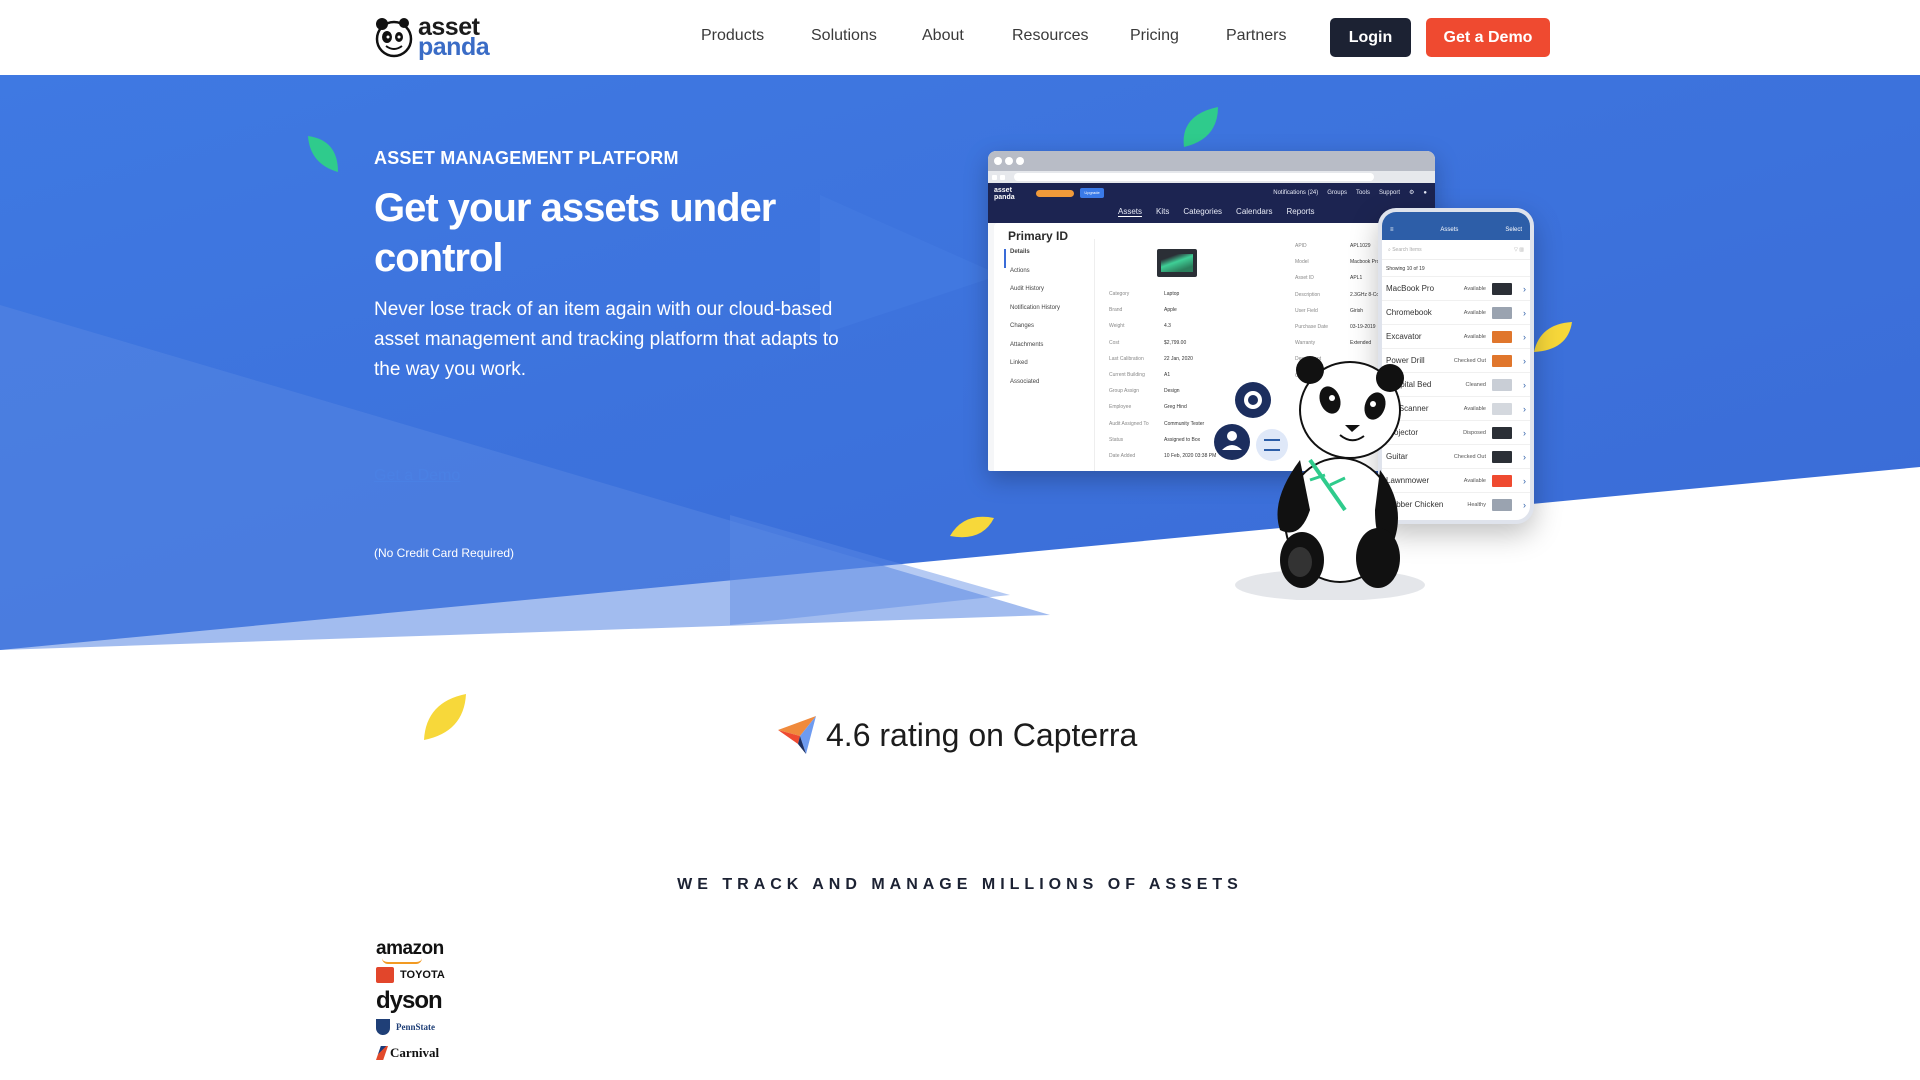 Image resolution: width=1920 pixels, height=1080 pixels. What do you see at coordinates (1027, 289) in the screenshot?
I see `side-item: Audit History` at bounding box center [1027, 289].